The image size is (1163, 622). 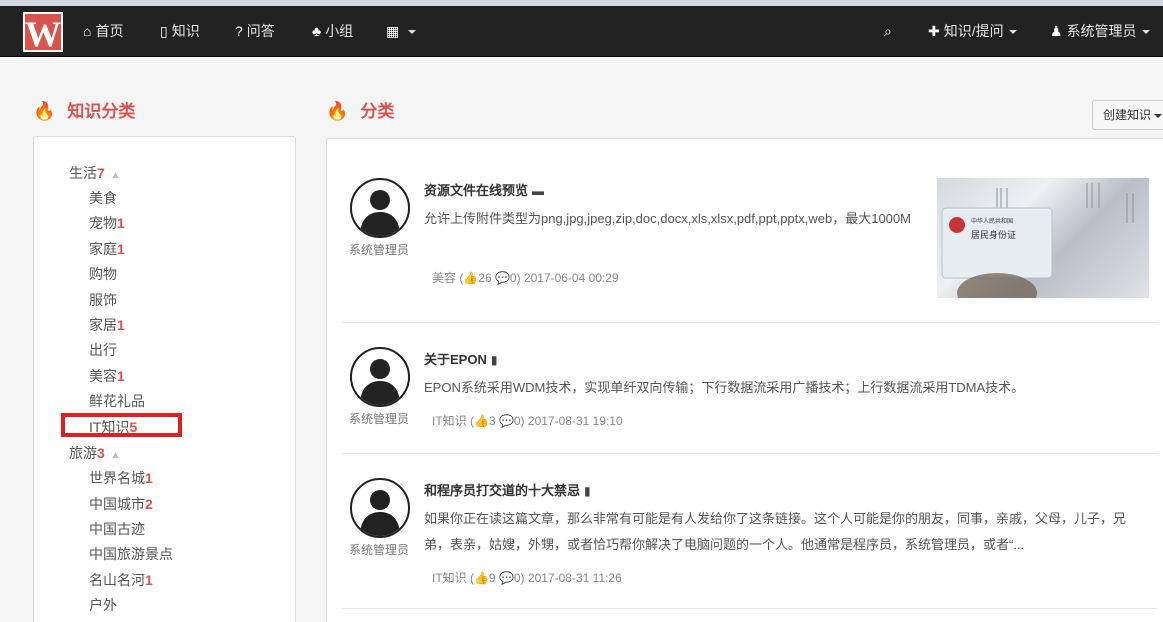 I want to click on category-label: 购物, so click(x=103, y=274).